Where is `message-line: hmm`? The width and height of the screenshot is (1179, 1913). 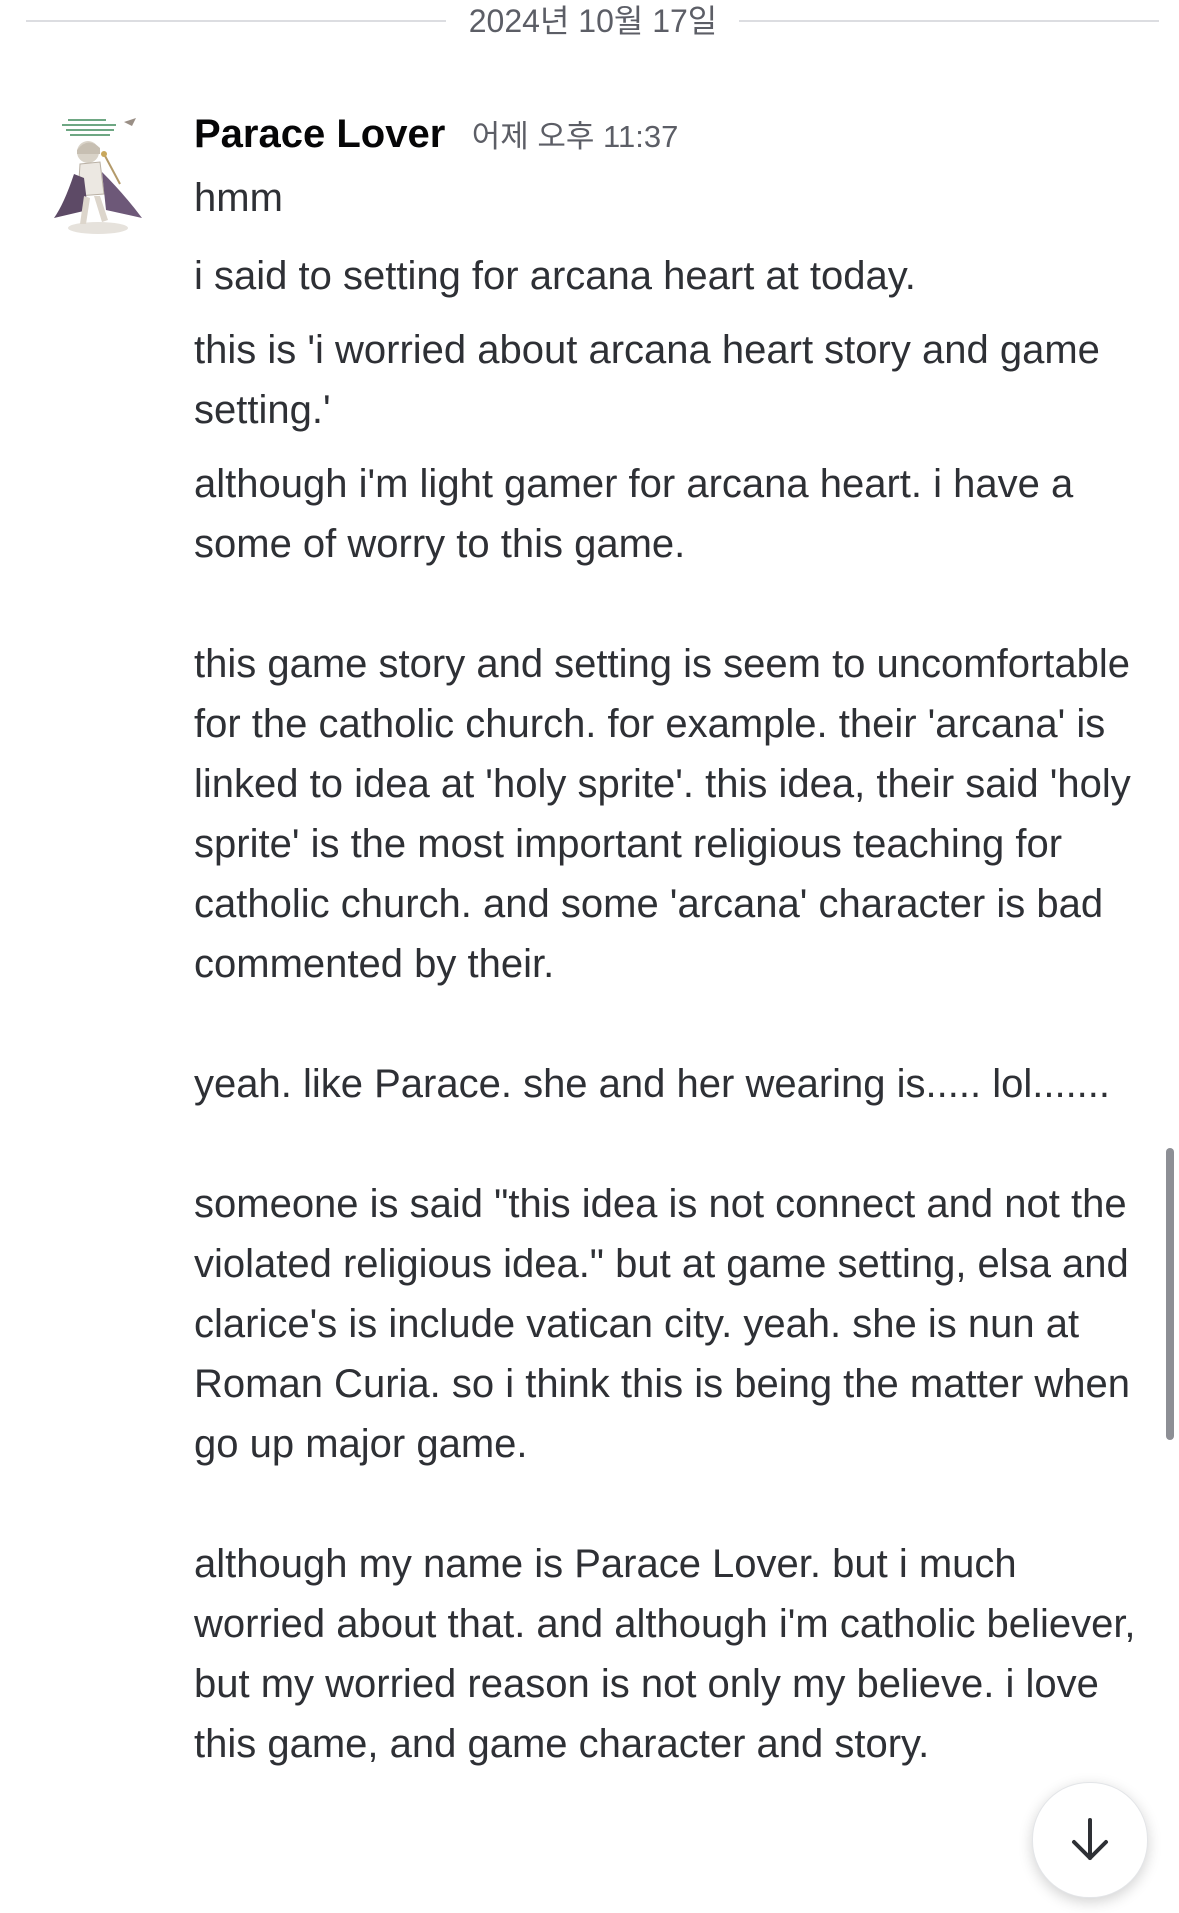
message-line: hmm is located at coordinates (238, 198).